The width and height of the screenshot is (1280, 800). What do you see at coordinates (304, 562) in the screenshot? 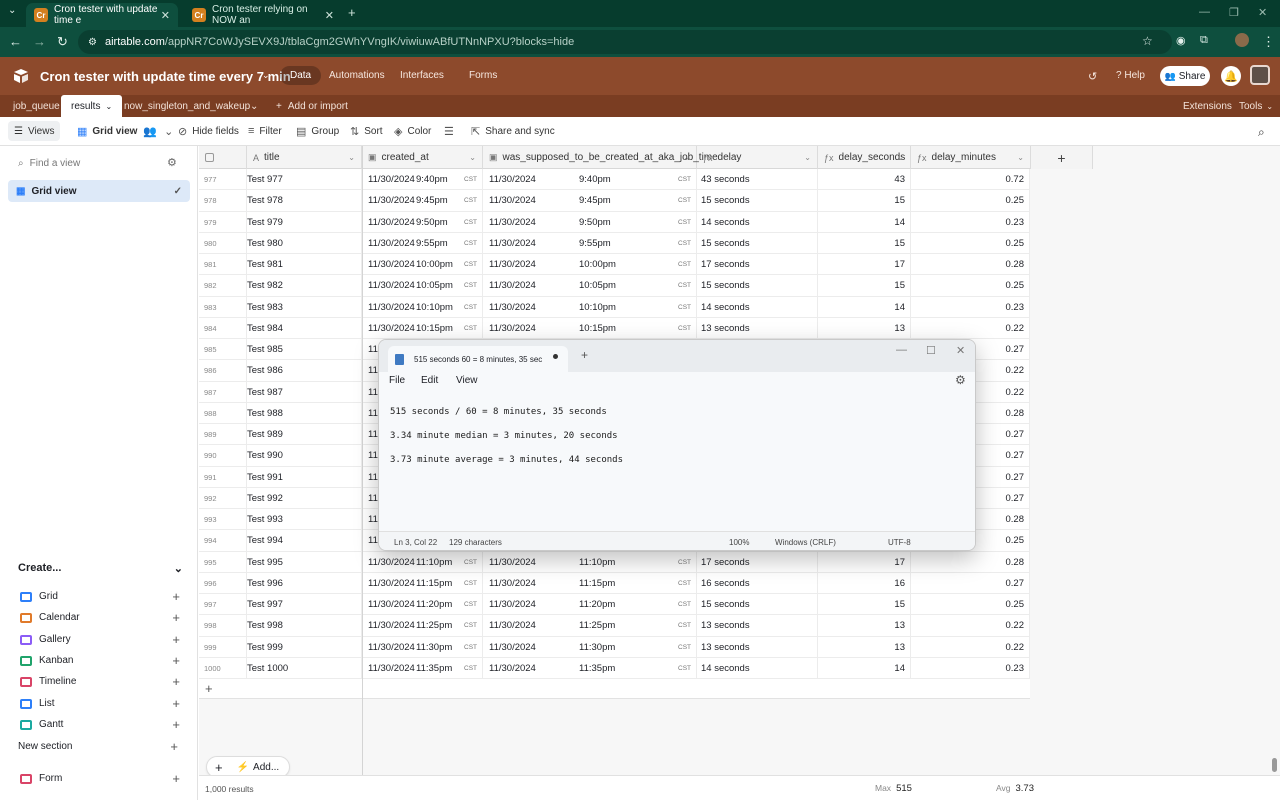
I see `cell-title: Test 995` at bounding box center [304, 562].